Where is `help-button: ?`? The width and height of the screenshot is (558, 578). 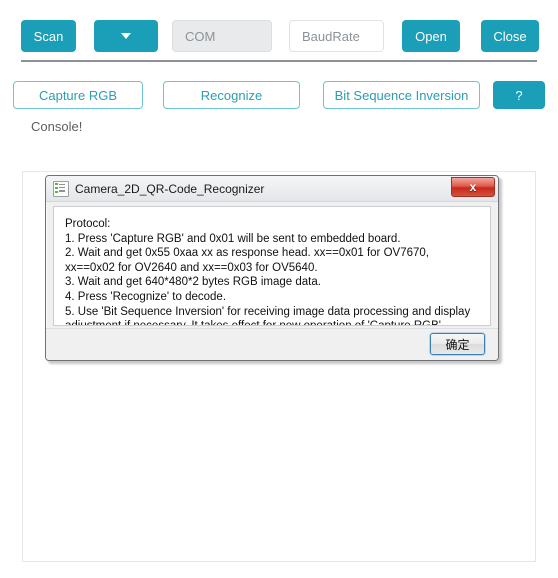 help-button: ? is located at coordinates (519, 95).